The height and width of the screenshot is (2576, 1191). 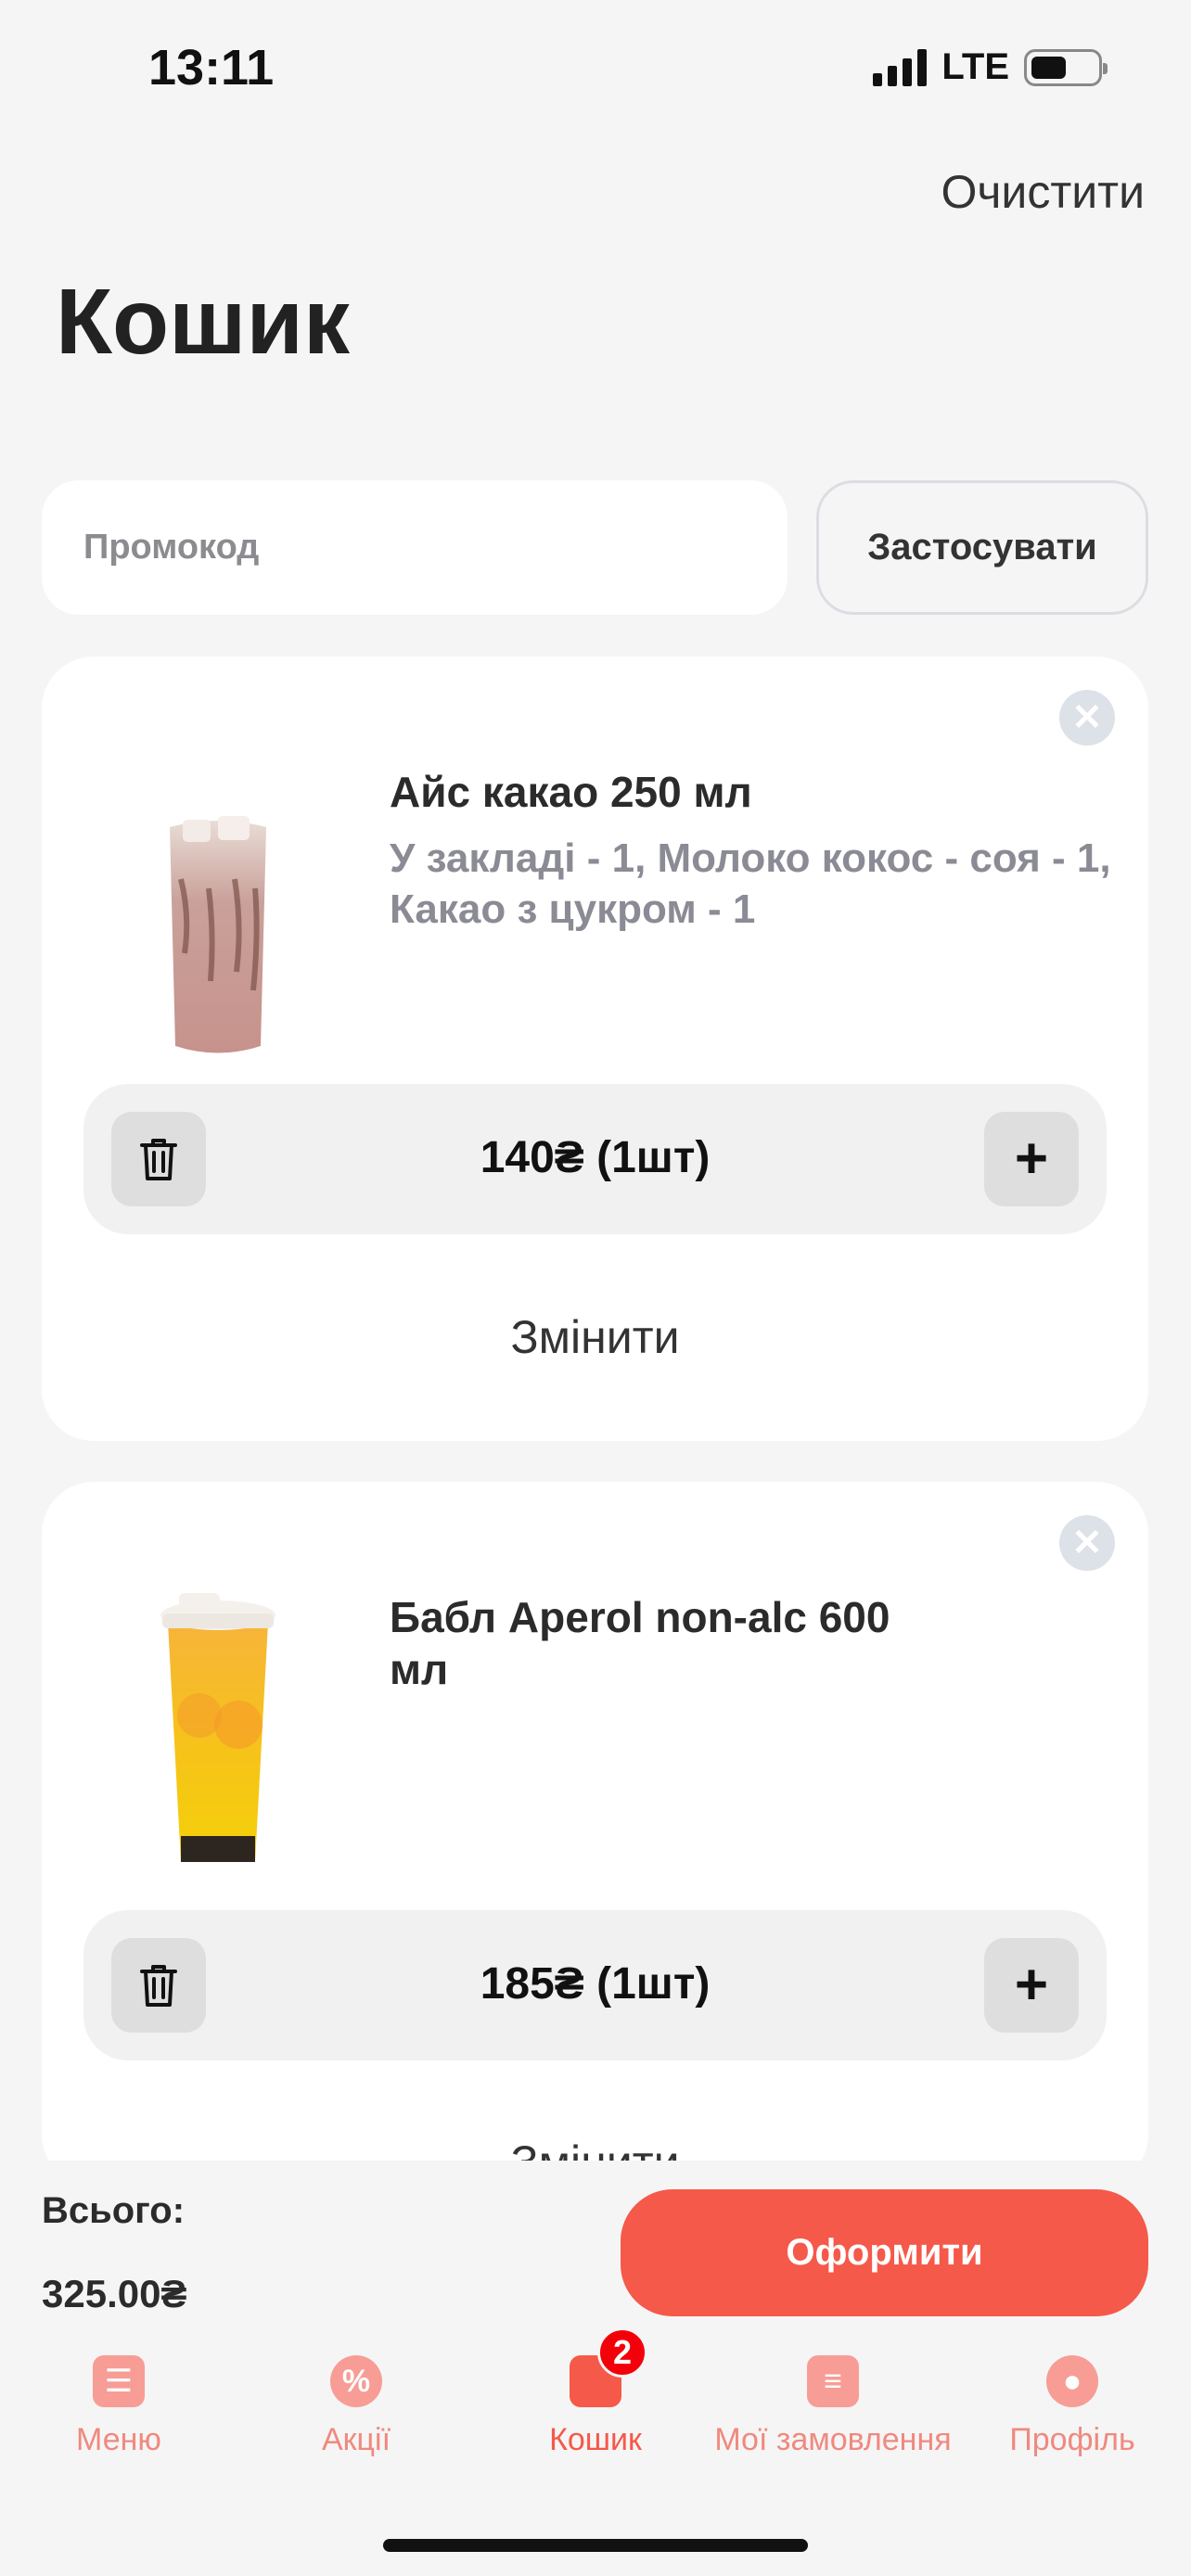 What do you see at coordinates (356, 2439) in the screenshot?
I see `tab-label: Акції` at bounding box center [356, 2439].